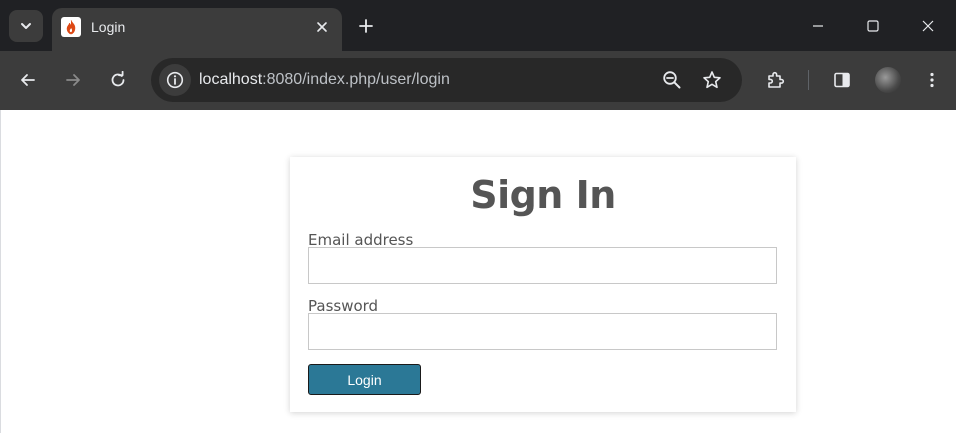  I want to click on minimize-button, so click(818, 25).